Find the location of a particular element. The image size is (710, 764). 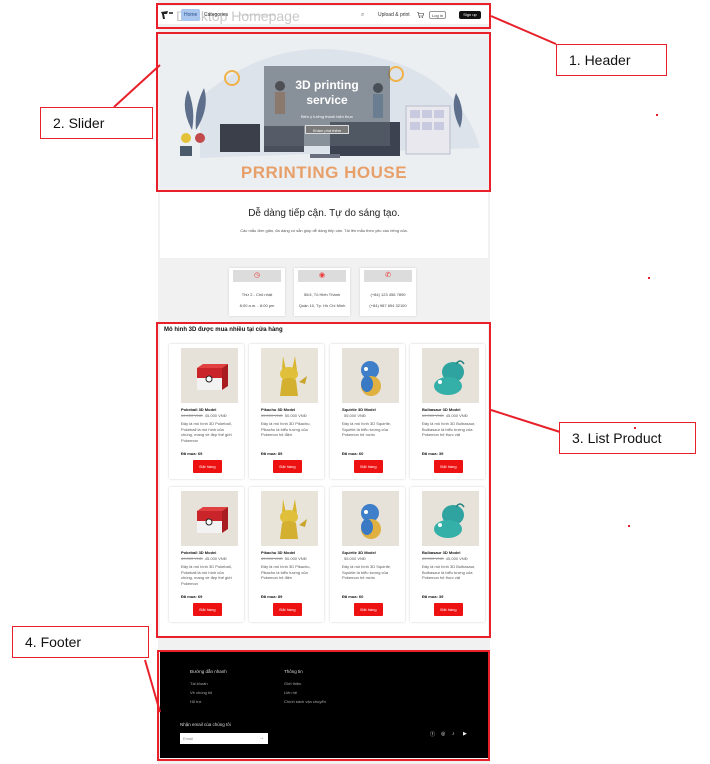

footer-annotation-label: 4. Footer is located at coordinates (80, 642).